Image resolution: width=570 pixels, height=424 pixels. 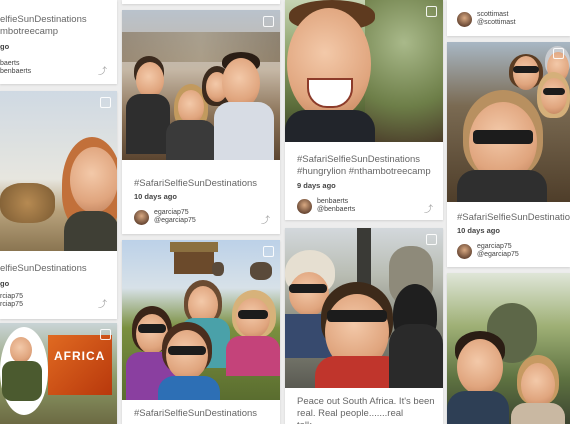 I want to click on post-caption: elfieSunDestinations, so click(x=43, y=268).